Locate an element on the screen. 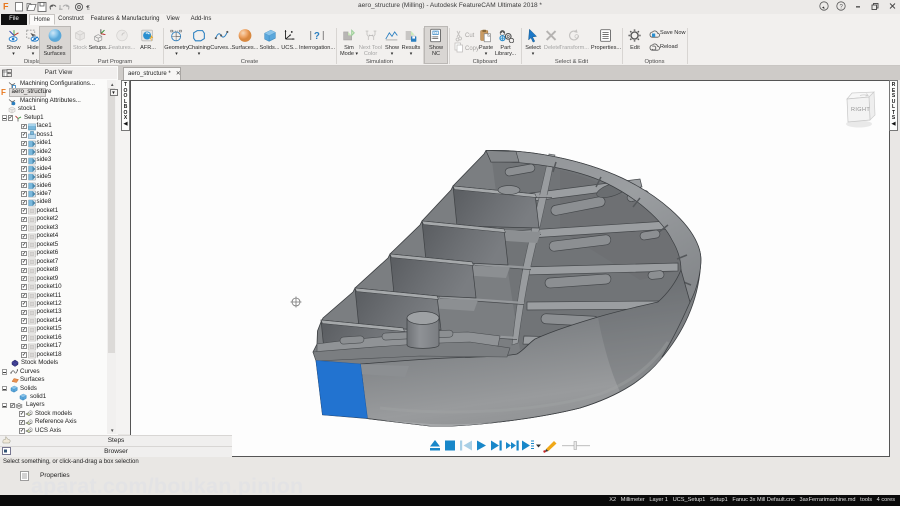 The image size is (900, 506). svg-text: RIGHT is located at coordinates (860, 110).